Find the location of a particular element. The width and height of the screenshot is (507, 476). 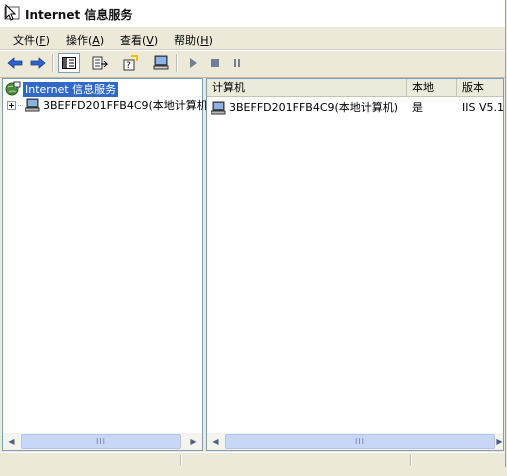

pause-button is located at coordinates (237, 63).